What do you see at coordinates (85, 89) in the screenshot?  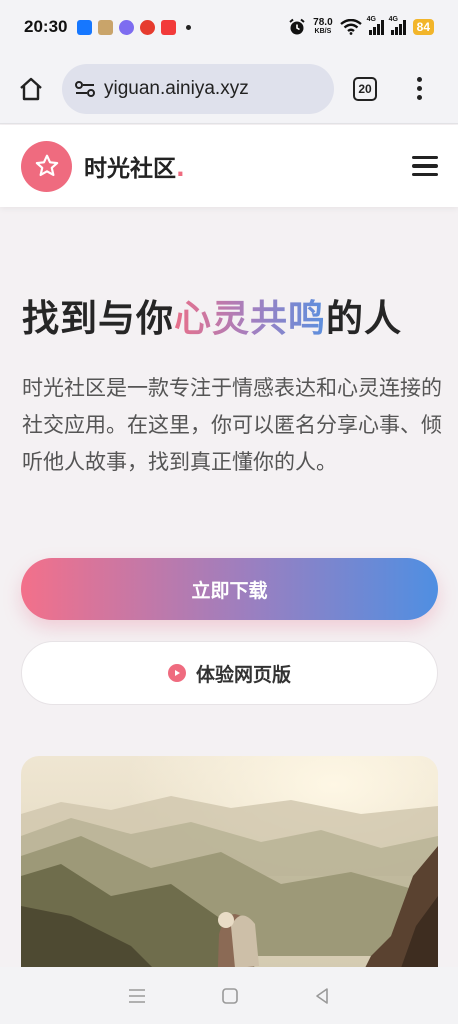 I see `site-settings-icon` at bounding box center [85, 89].